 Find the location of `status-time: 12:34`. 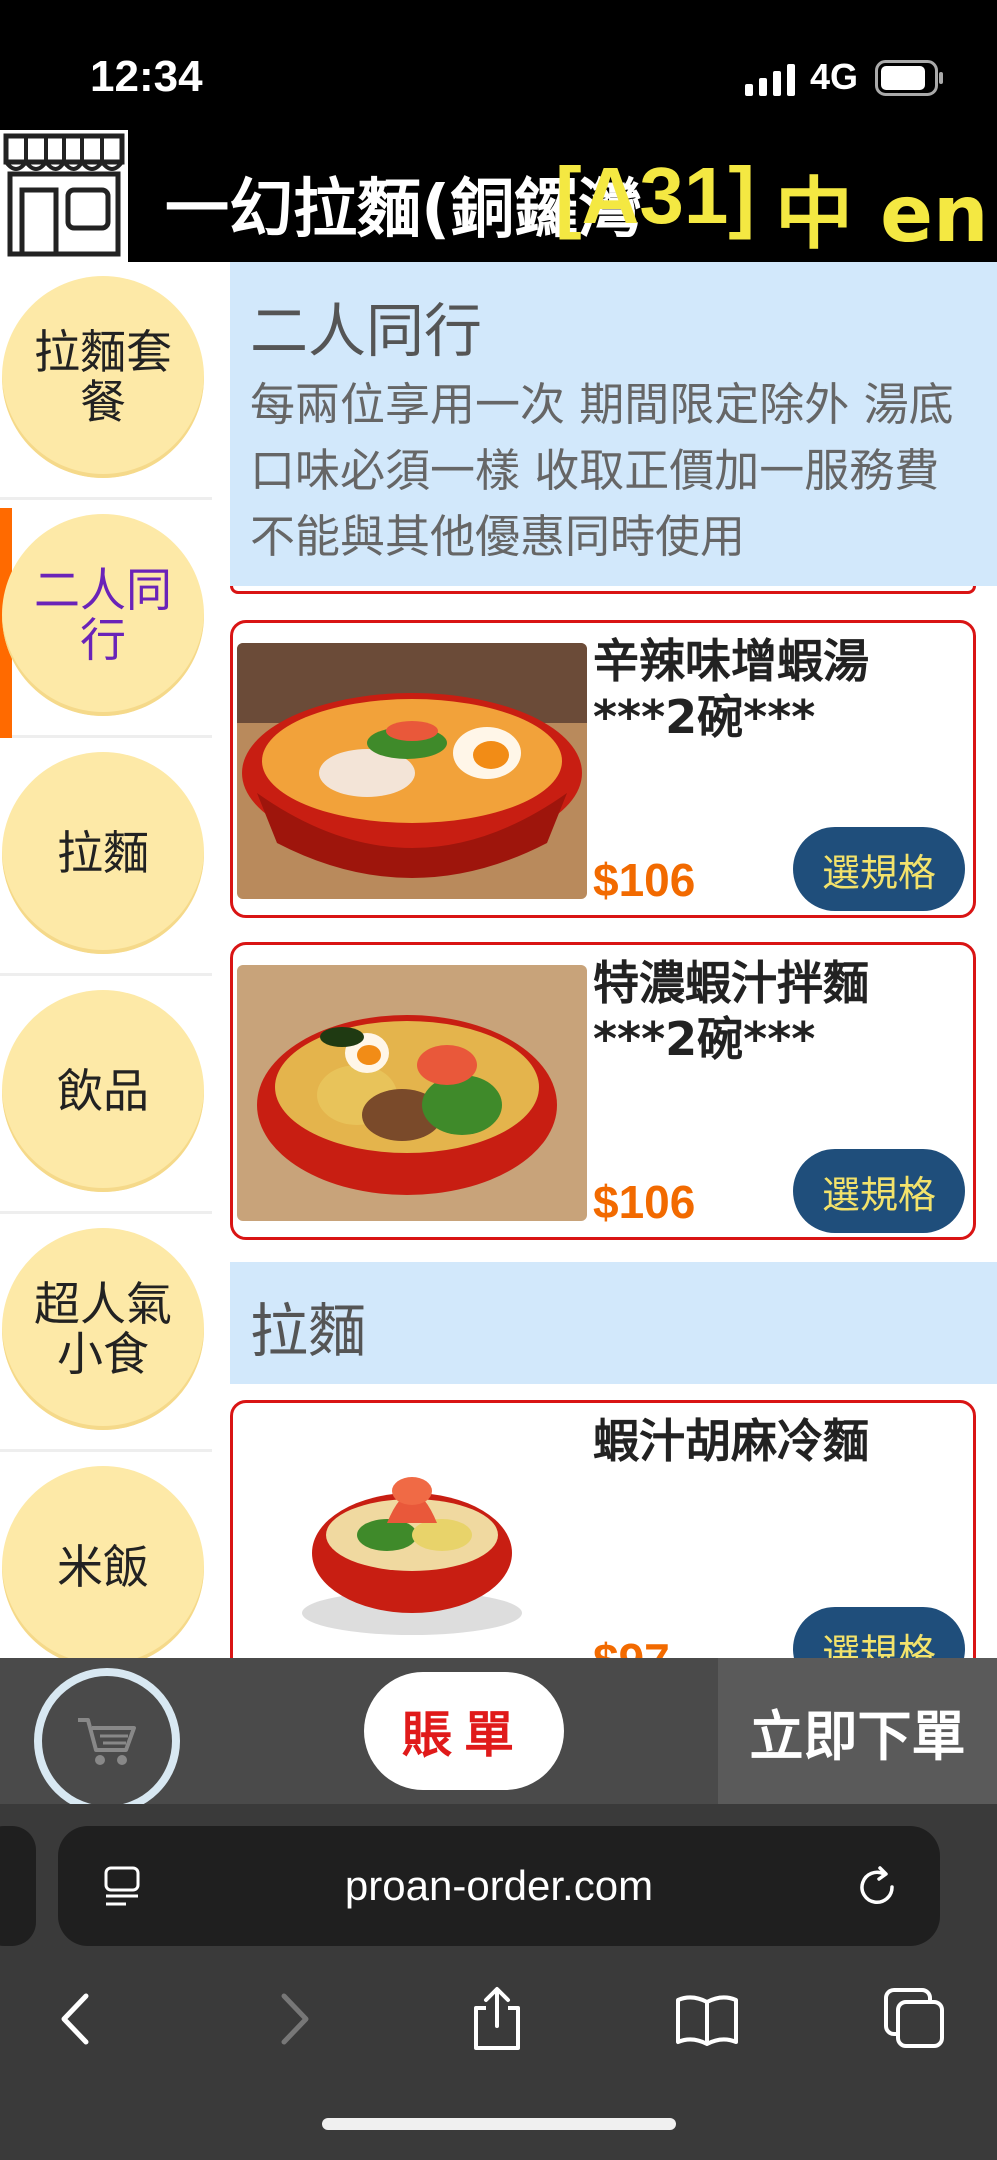

status-time: 12:34 is located at coordinates (146, 76).